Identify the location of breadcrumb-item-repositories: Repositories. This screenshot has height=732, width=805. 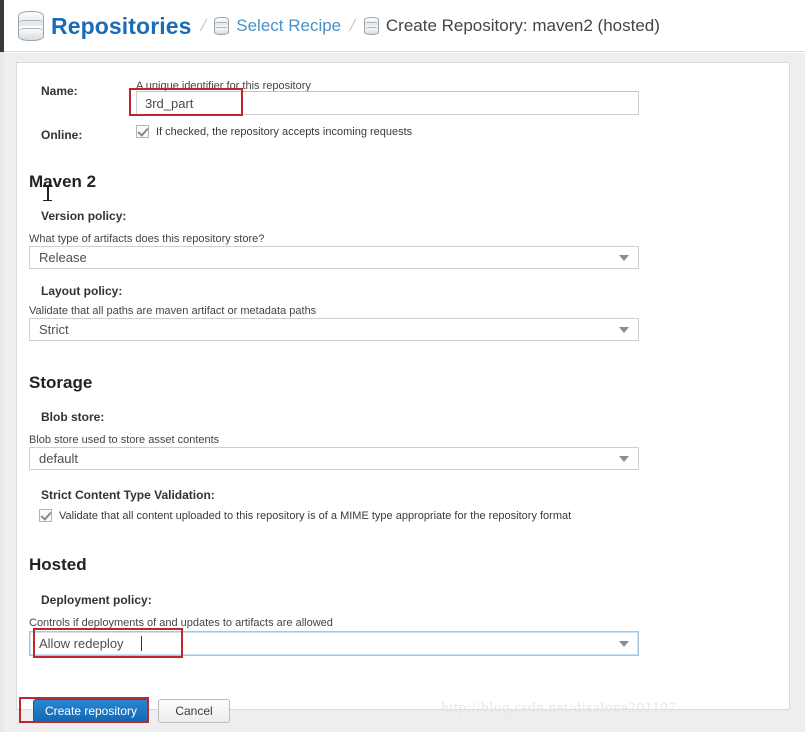
(105, 26).